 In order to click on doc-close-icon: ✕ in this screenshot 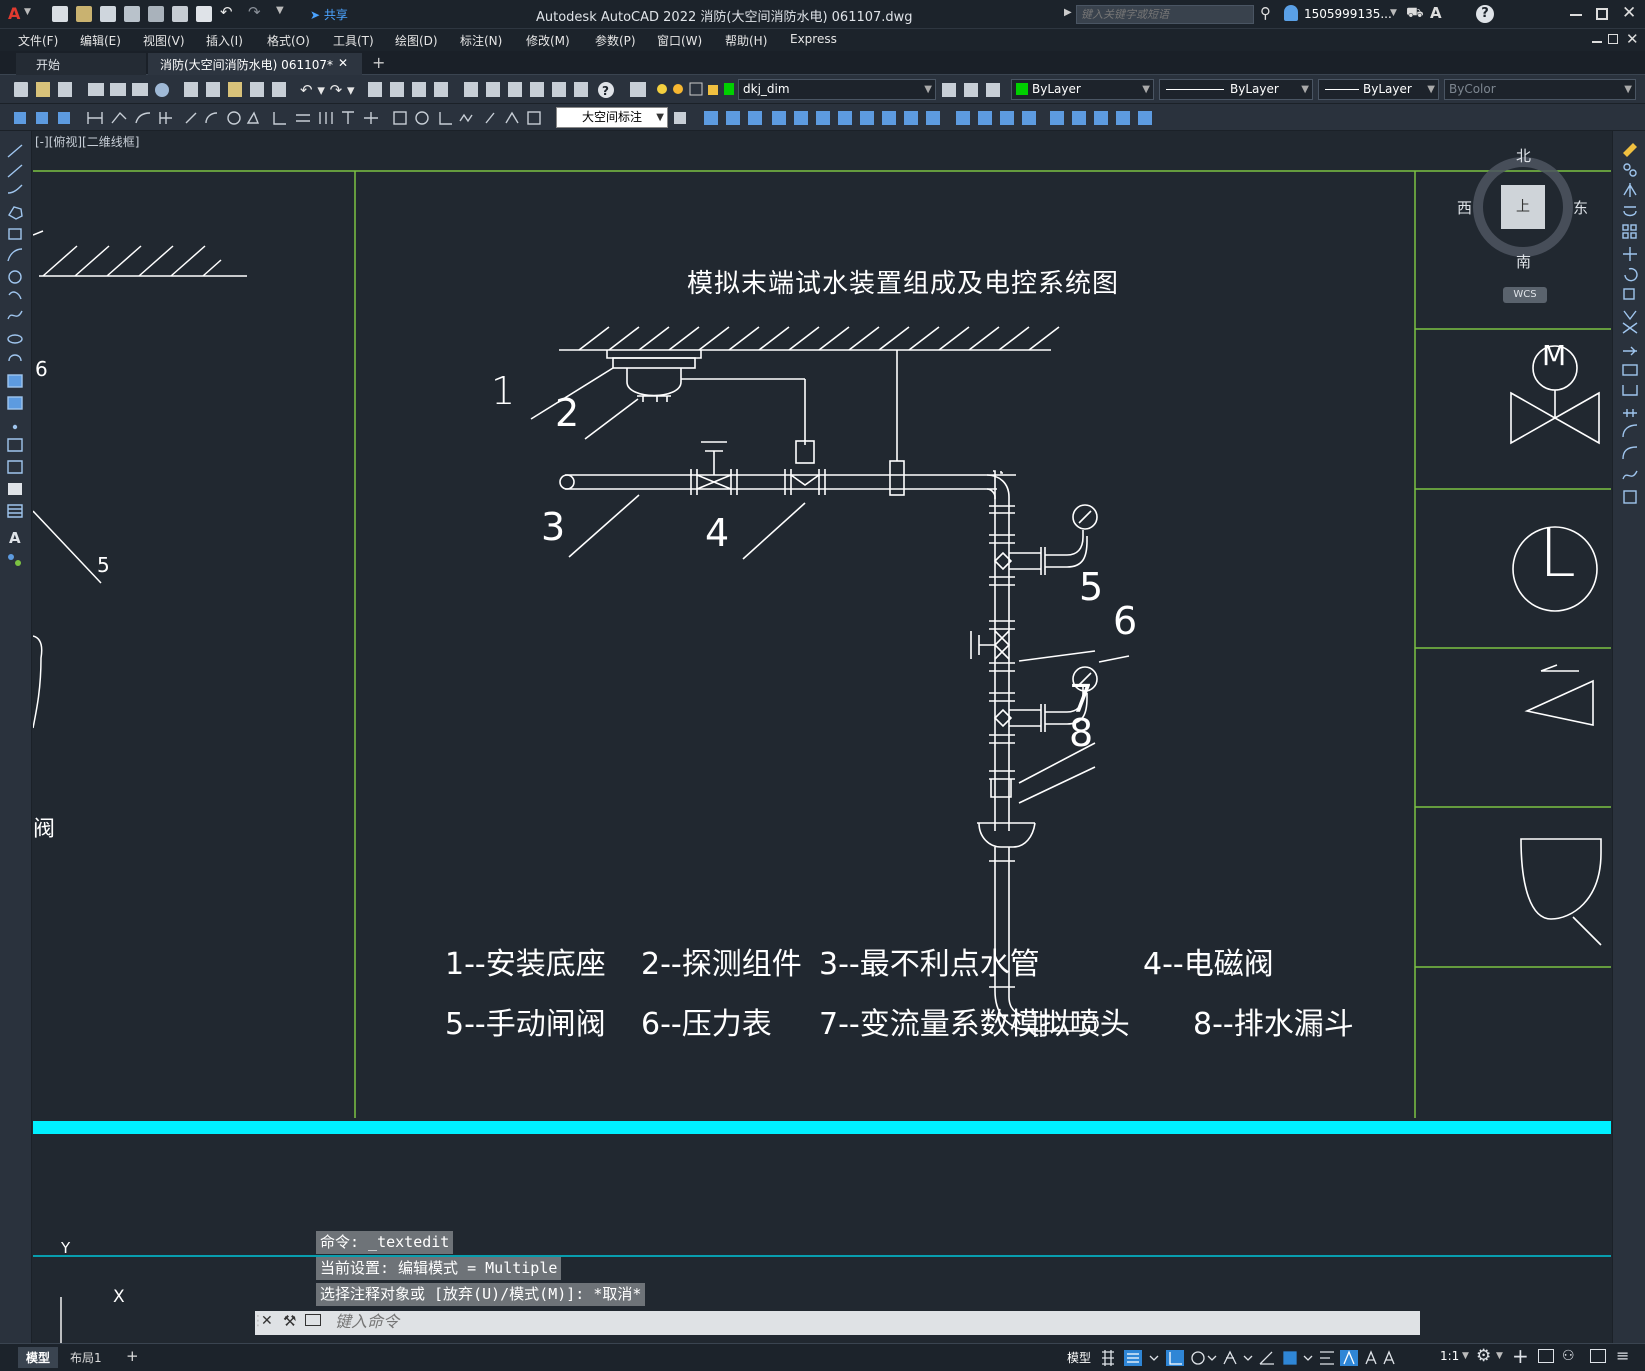, I will do `click(1632, 39)`.